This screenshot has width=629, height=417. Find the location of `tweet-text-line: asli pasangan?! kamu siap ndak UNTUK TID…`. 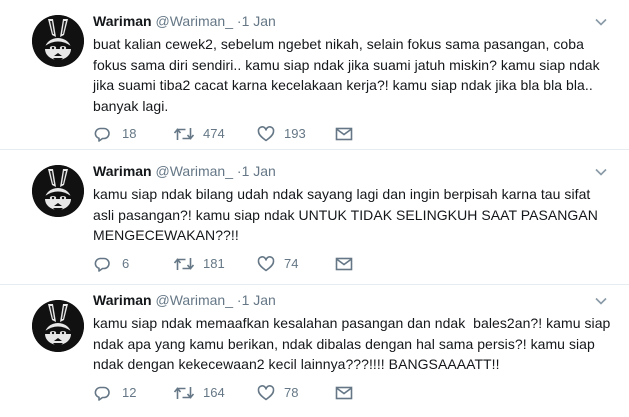

tweet-text-line: asli pasangan?! kamu siap ndak UNTUK TID… is located at coordinates (345, 214).